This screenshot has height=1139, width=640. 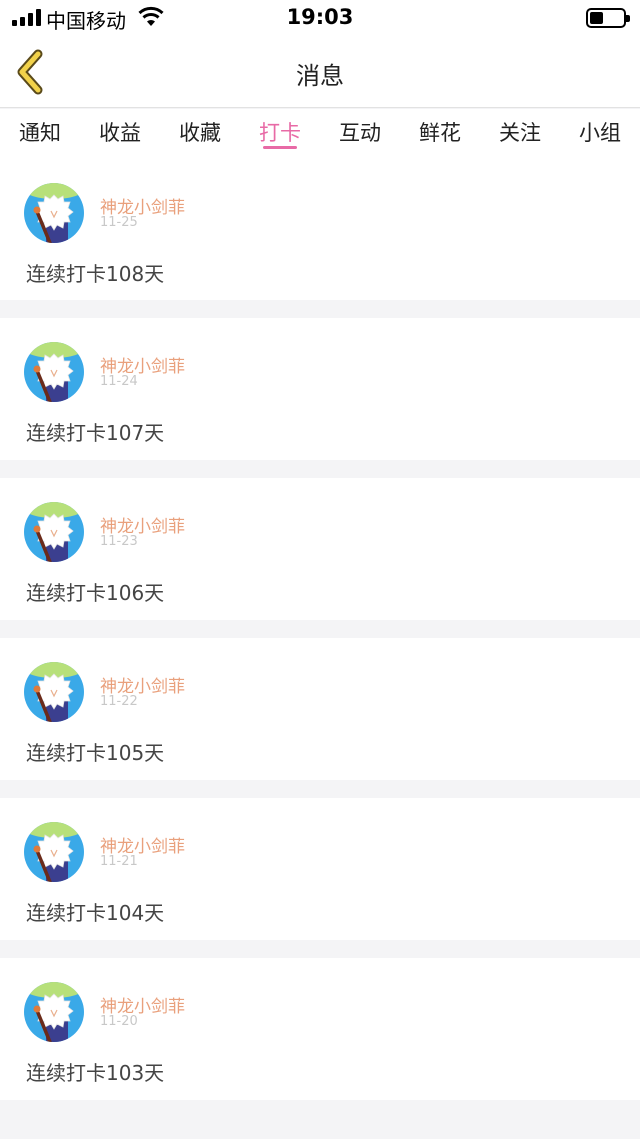 What do you see at coordinates (320, 869) in the screenshot?
I see `message-card: 神龙小剑菲 11-21 连续打卡104天` at bounding box center [320, 869].